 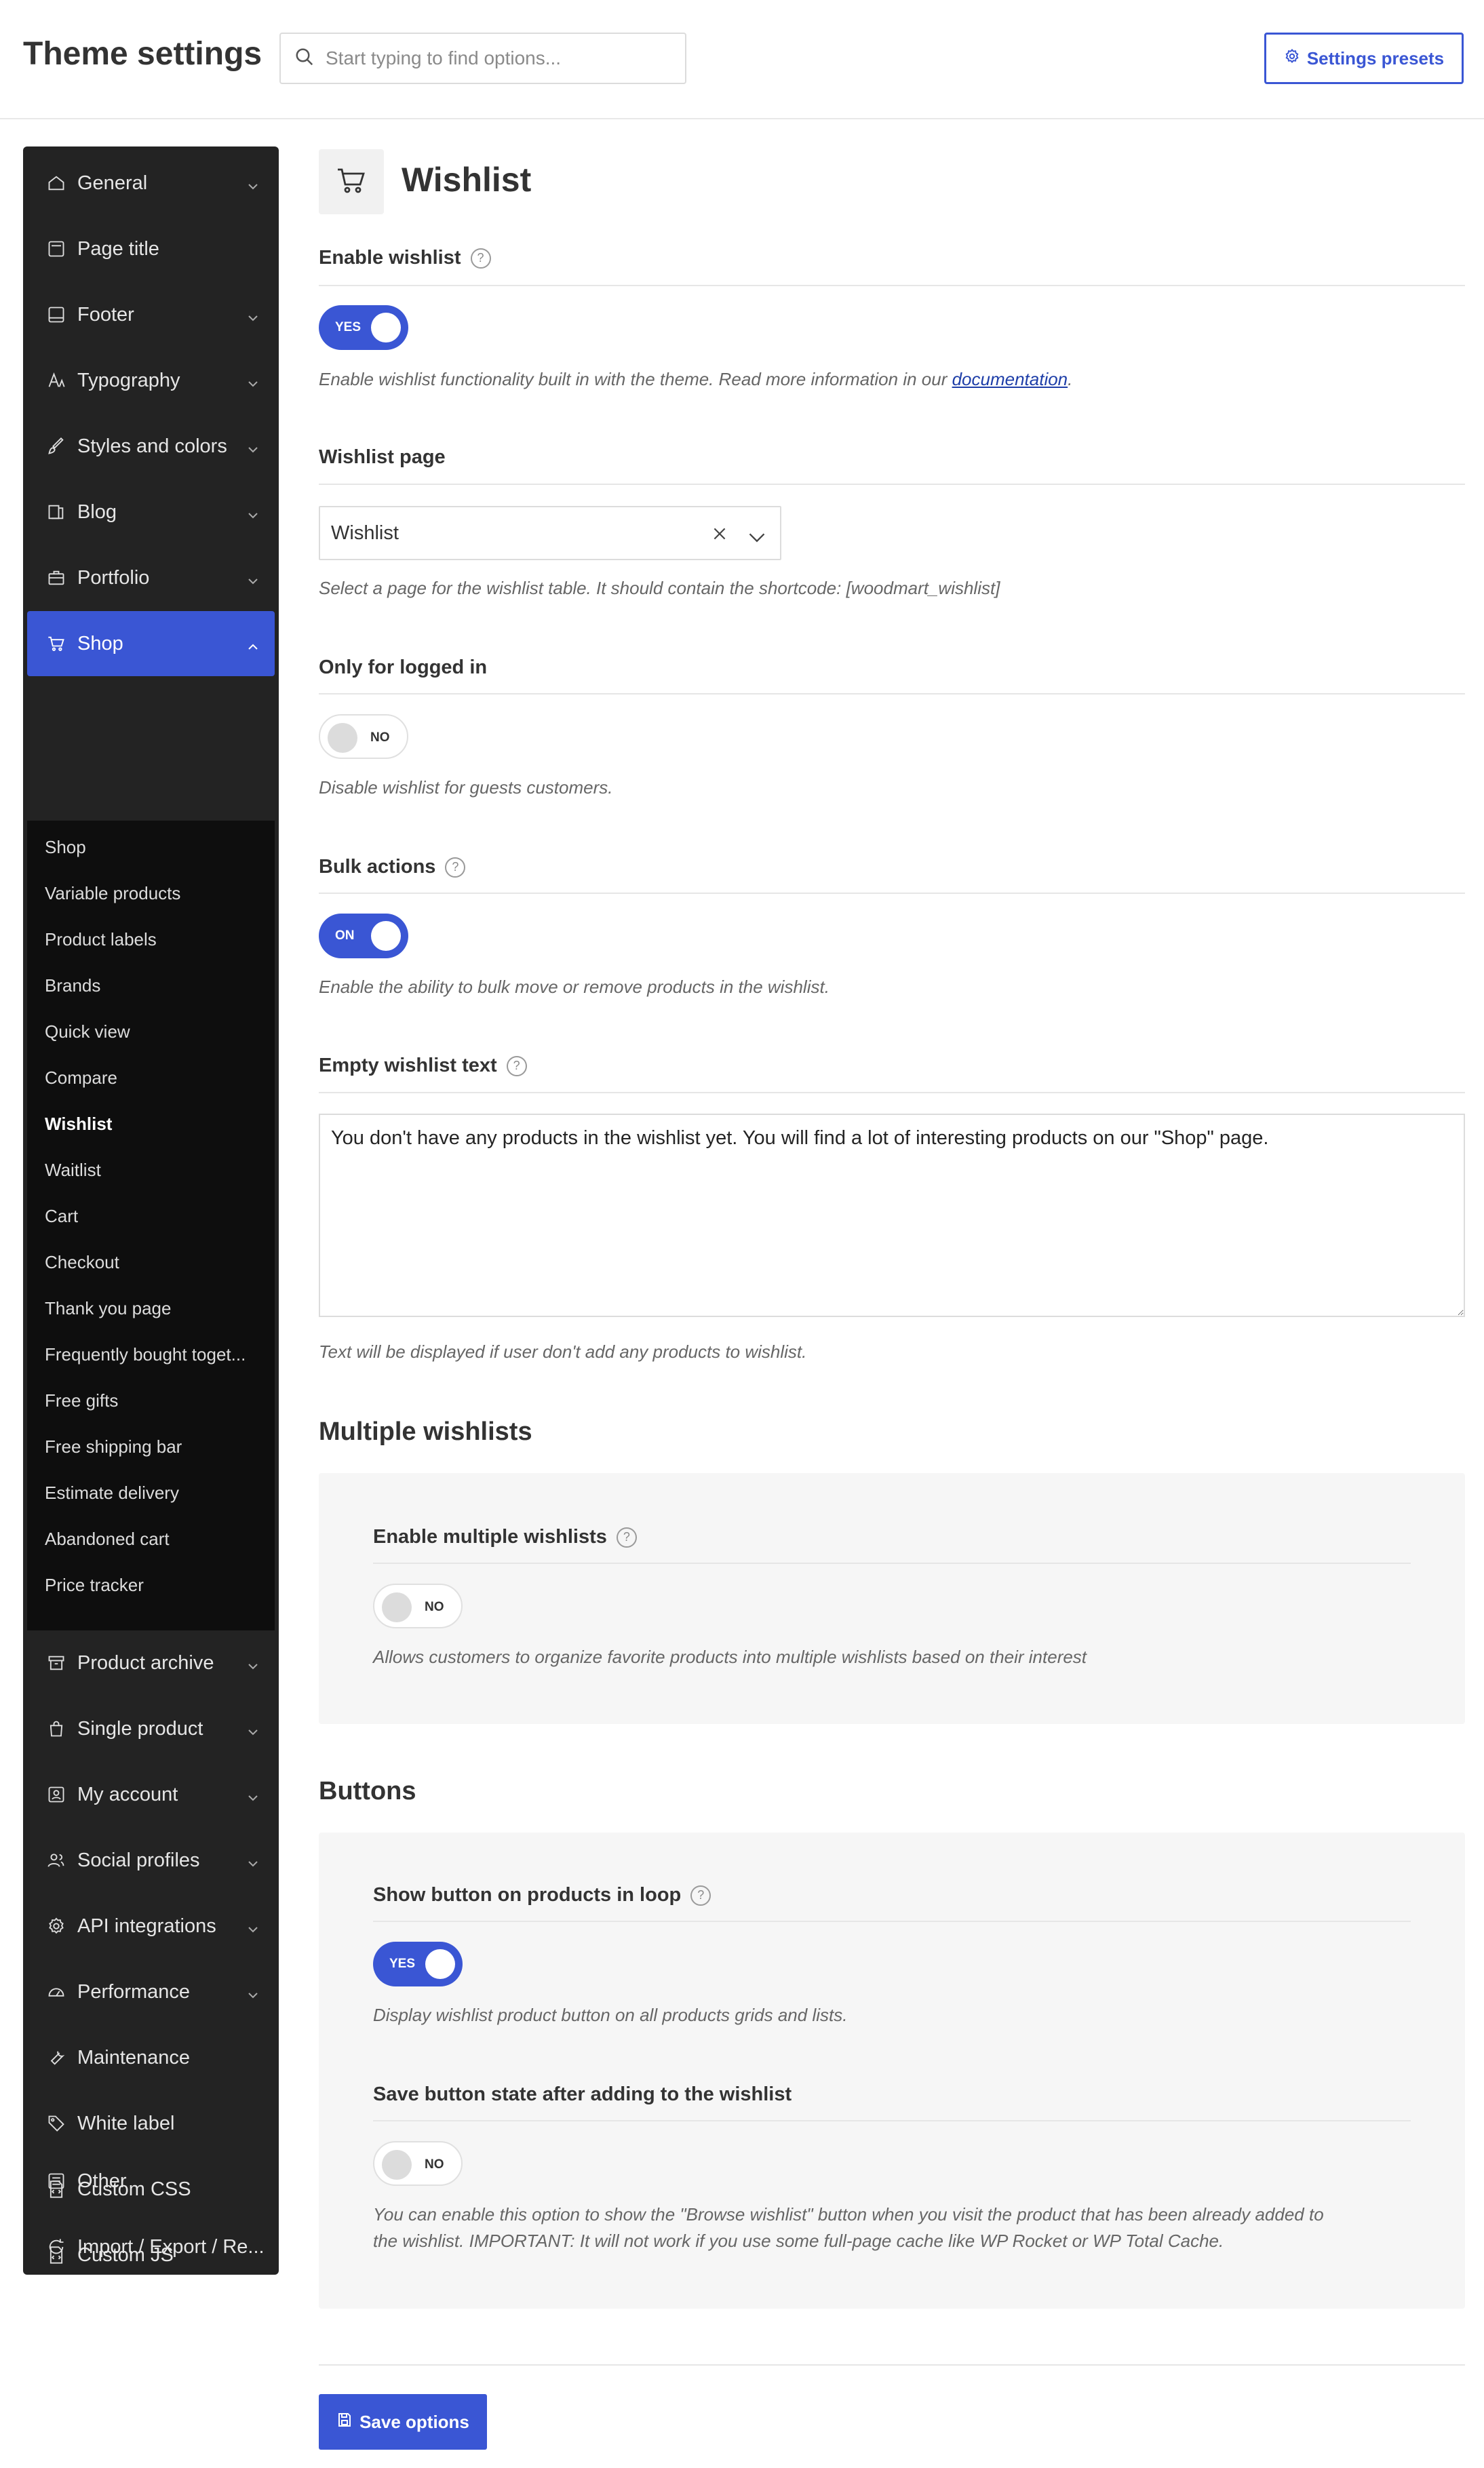 I want to click on sidebar-item-product-archive: Product archive, so click(x=151, y=1663).